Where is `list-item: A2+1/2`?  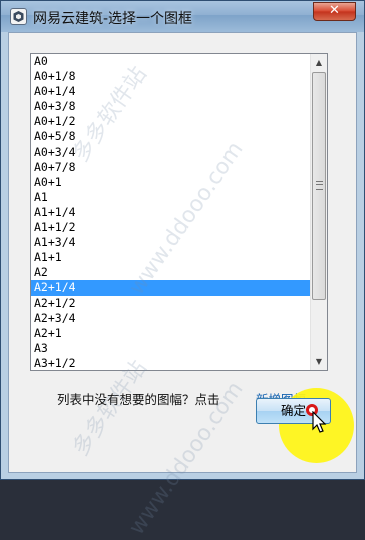
list-item: A2+1/2 is located at coordinates (171, 303).